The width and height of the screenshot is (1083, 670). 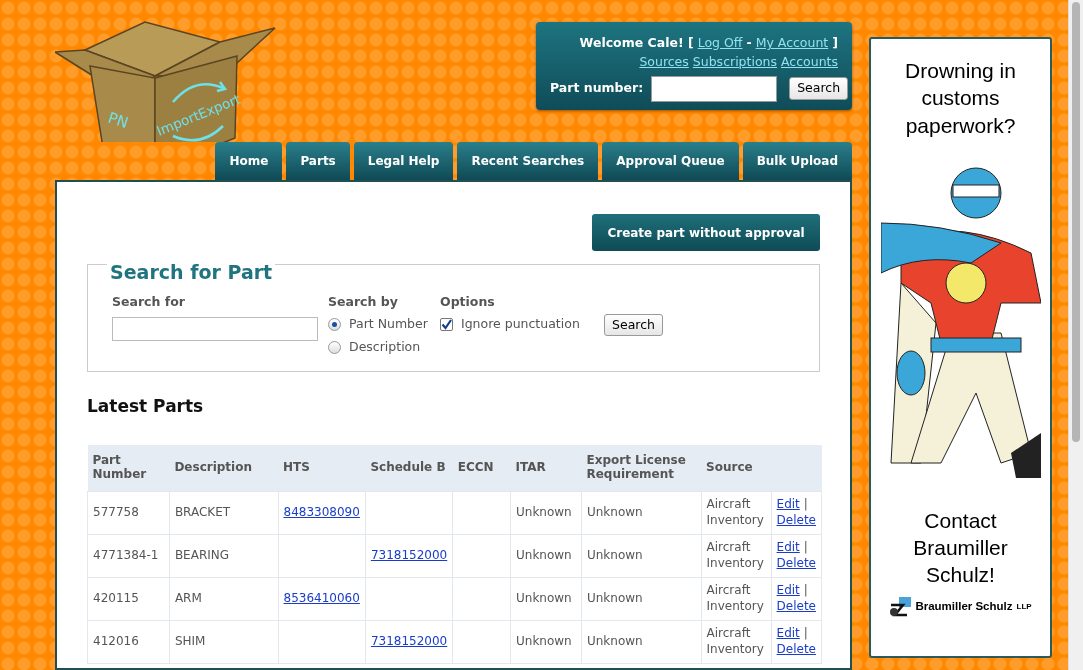 I want to click on brand-name: Braumiller Schulz, so click(x=964, y=607).